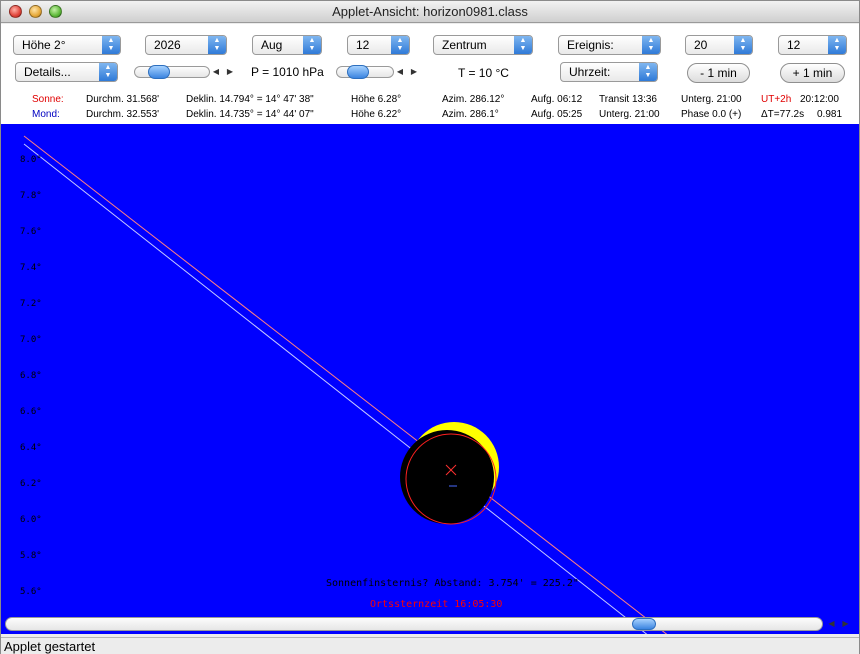 The image size is (860, 654). Describe the element at coordinates (783, 114) in the screenshot. I see `delta-t: ΔT=77.2s` at that location.